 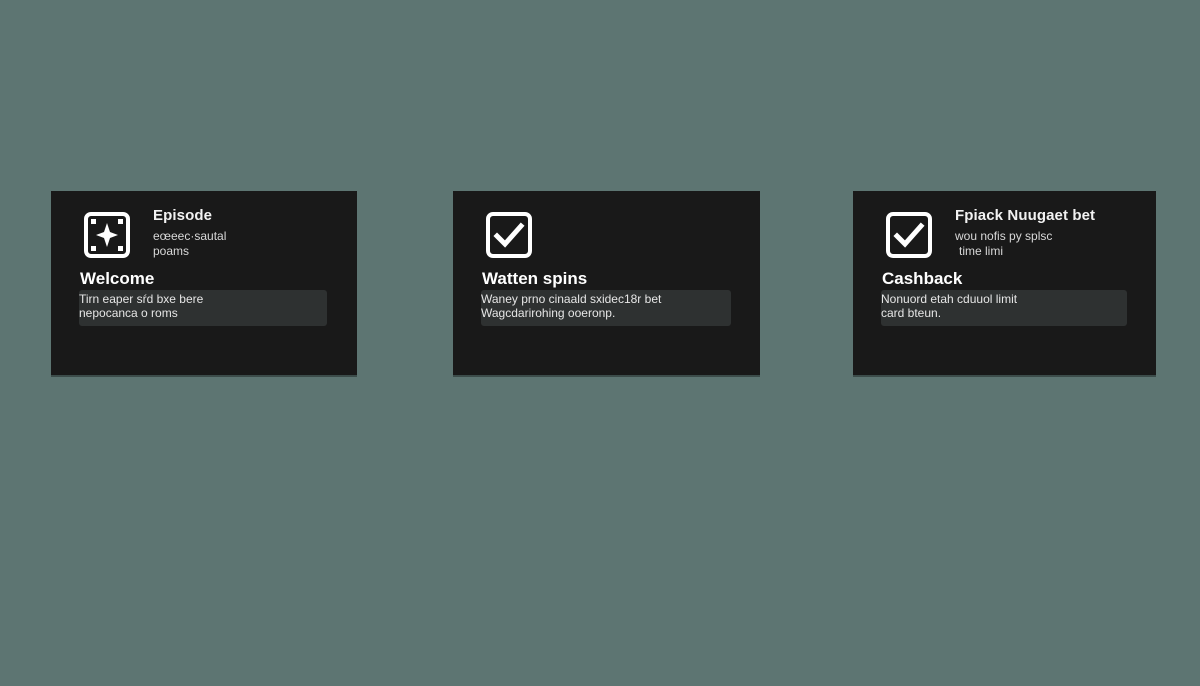 I want to click on card-description-line: Wagcdarirohing ooeronp., so click(x=548, y=313).